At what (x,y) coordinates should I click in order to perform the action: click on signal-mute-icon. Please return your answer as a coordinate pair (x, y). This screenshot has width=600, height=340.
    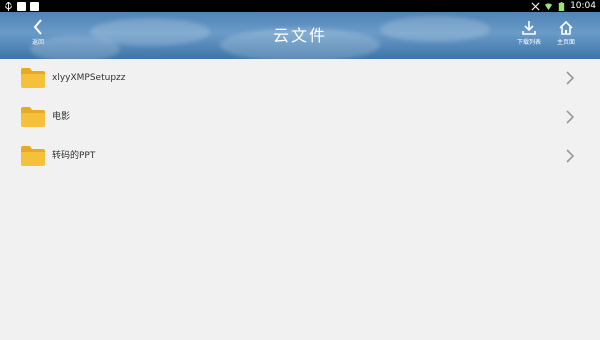
    Looking at the image, I should click on (535, 6).